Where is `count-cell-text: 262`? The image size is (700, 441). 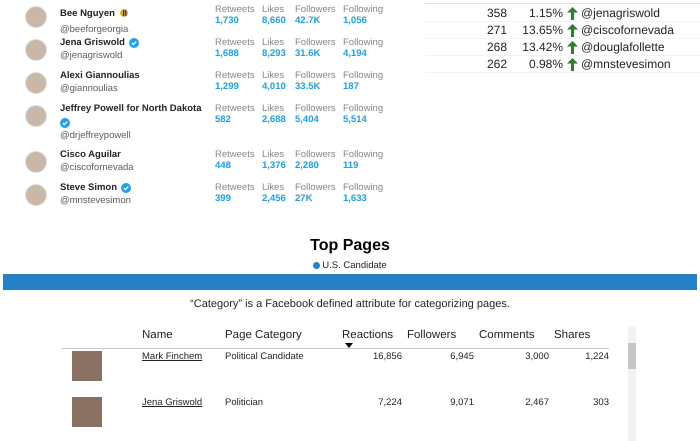
count-cell-text: 262 is located at coordinates (496, 64).